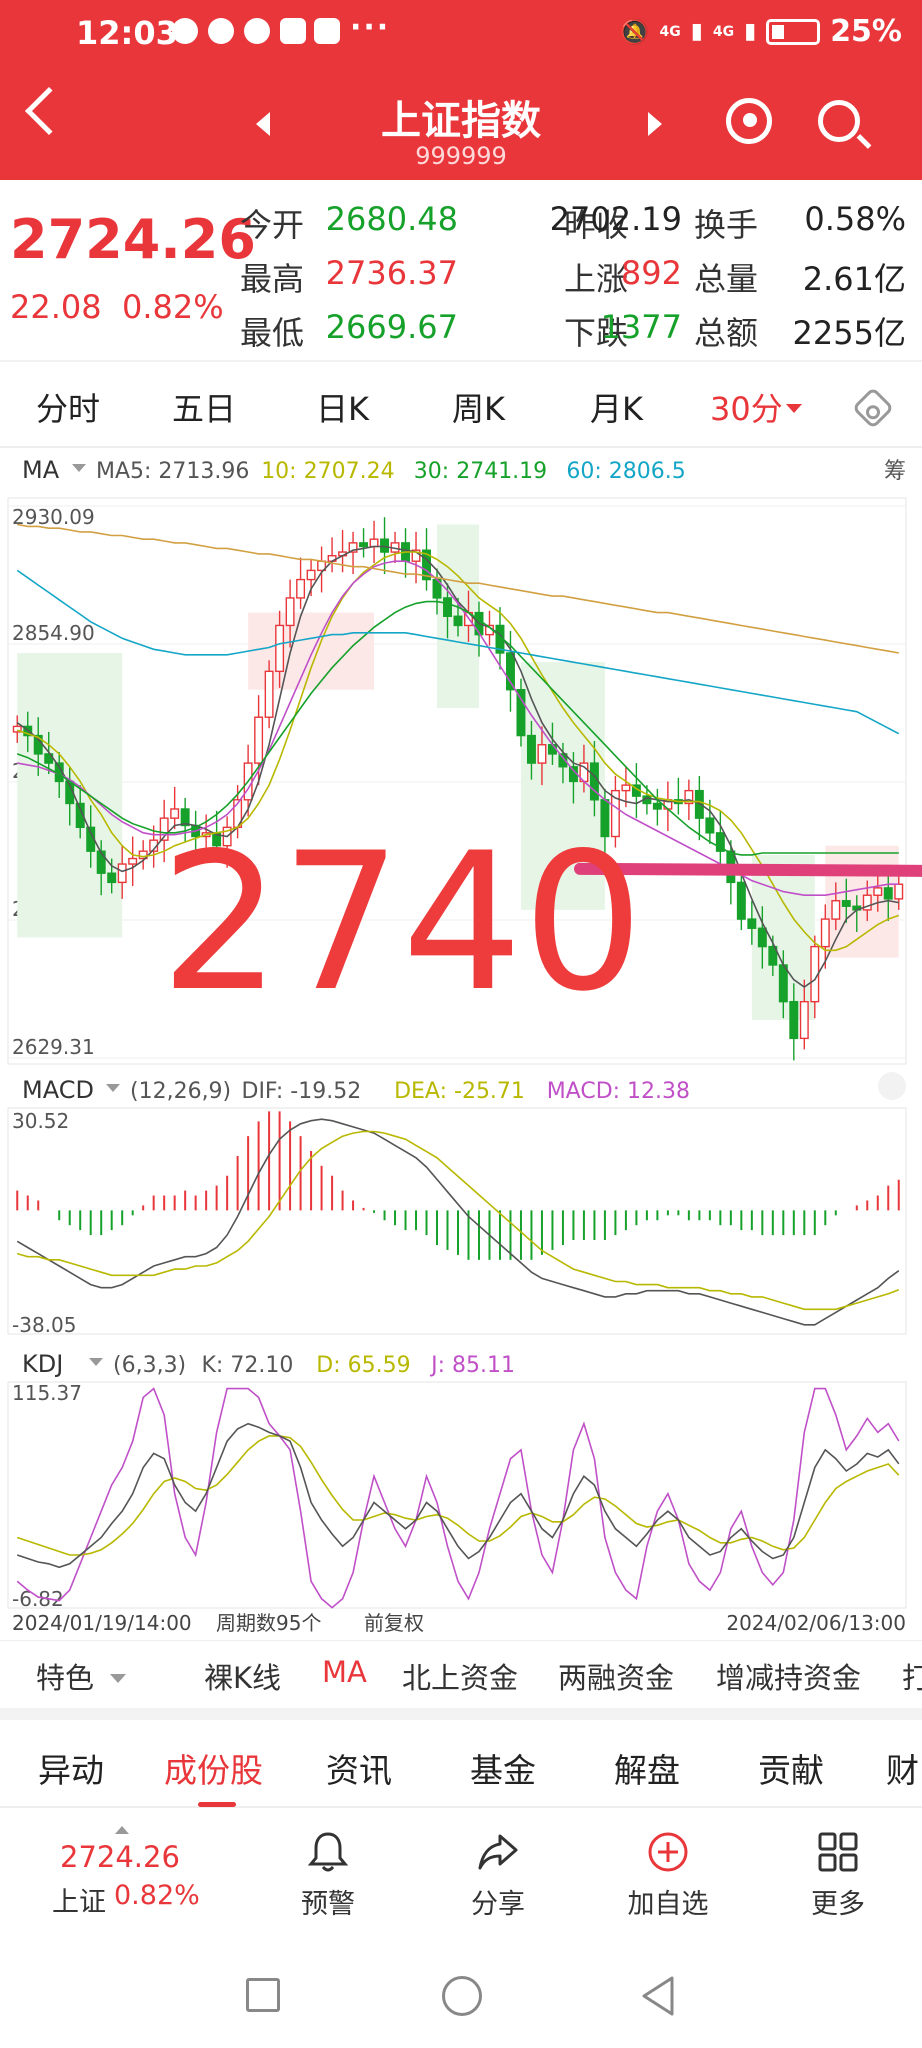 The height and width of the screenshot is (2048, 922). I want to click on kdj-d-line, so click(458, 1495).